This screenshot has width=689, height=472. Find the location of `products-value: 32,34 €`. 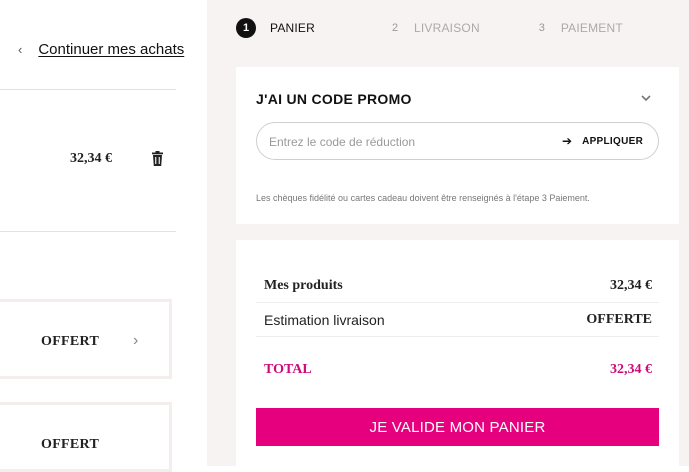

products-value: 32,34 € is located at coordinates (631, 285).